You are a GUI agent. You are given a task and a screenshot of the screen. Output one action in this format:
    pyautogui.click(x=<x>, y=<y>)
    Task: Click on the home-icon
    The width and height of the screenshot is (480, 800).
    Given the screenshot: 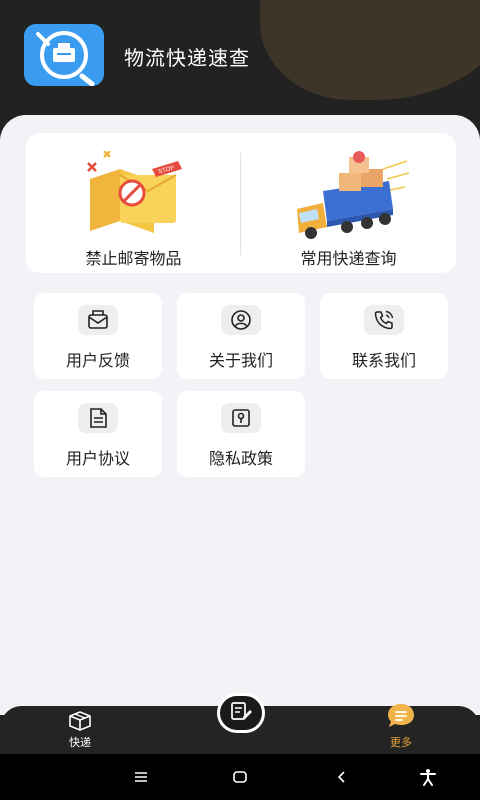 What is the action you would take?
    pyautogui.click(x=240, y=777)
    